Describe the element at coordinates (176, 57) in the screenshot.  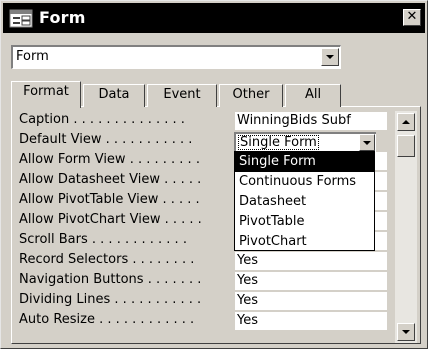
I see `object-selector: Form` at that location.